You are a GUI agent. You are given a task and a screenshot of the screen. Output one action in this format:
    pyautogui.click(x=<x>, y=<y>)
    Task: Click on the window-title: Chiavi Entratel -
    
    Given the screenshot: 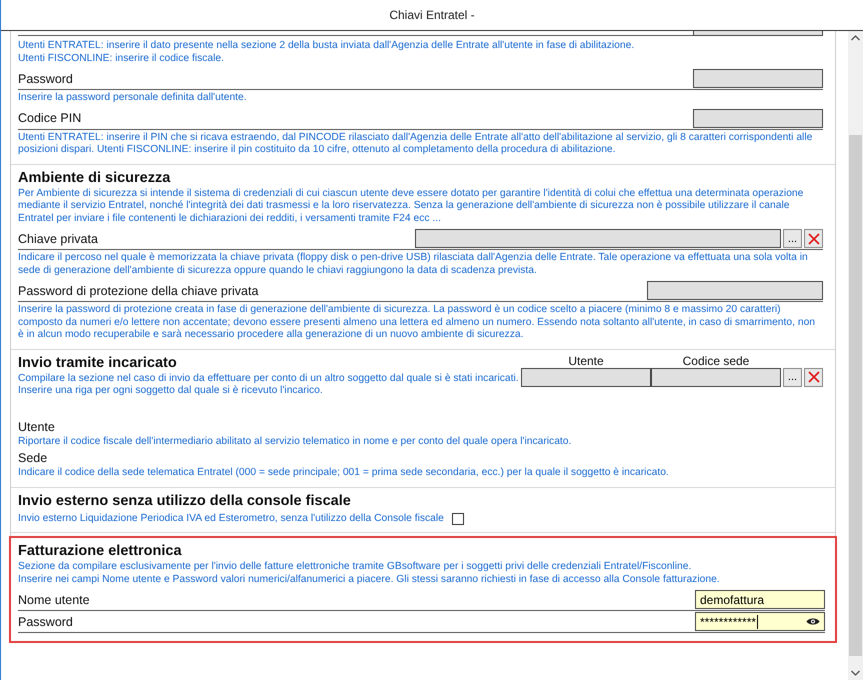 What is the action you would take?
    pyautogui.click(x=432, y=15)
    